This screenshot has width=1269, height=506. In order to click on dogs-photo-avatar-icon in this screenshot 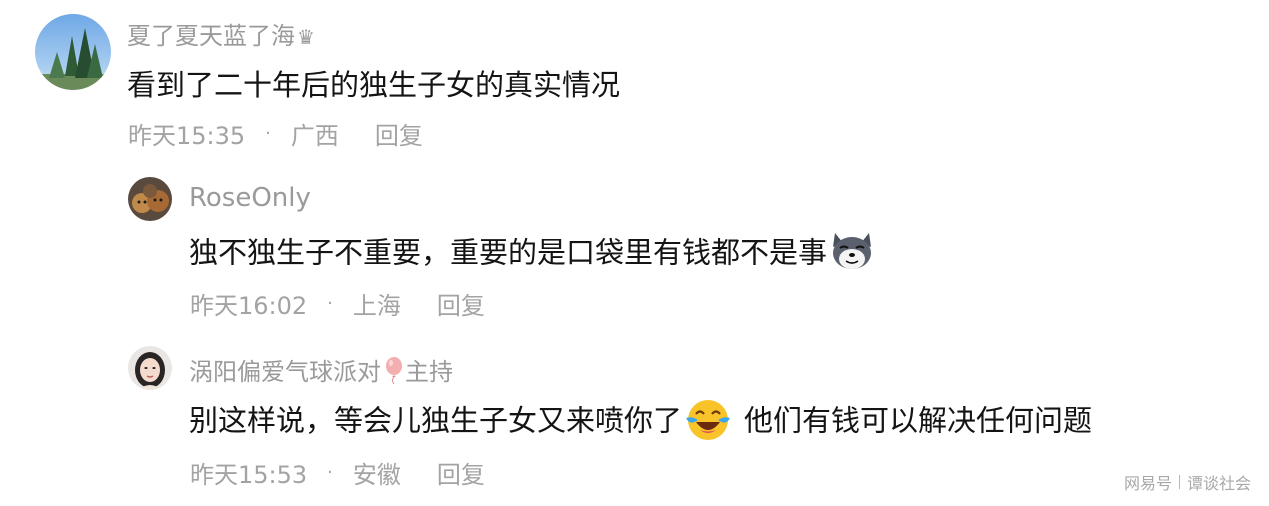, I will do `click(150, 199)`.